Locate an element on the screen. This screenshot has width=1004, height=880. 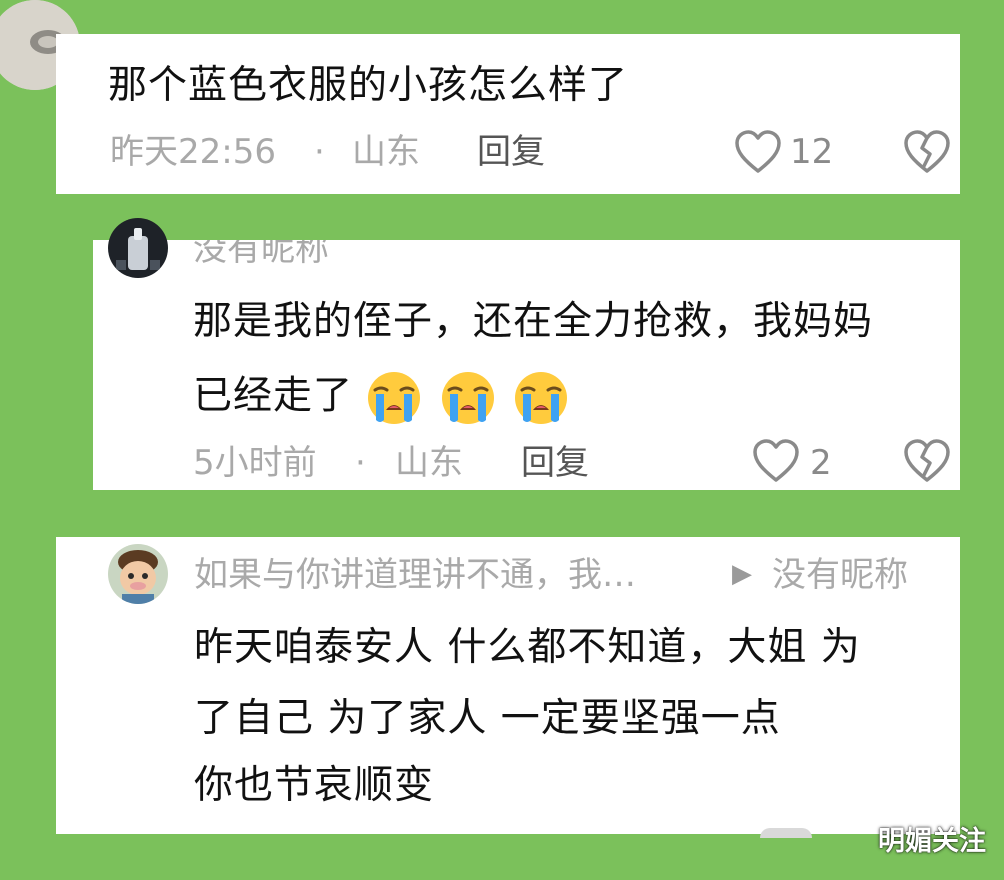
comment-time: 5小时前 is located at coordinates (255, 463).